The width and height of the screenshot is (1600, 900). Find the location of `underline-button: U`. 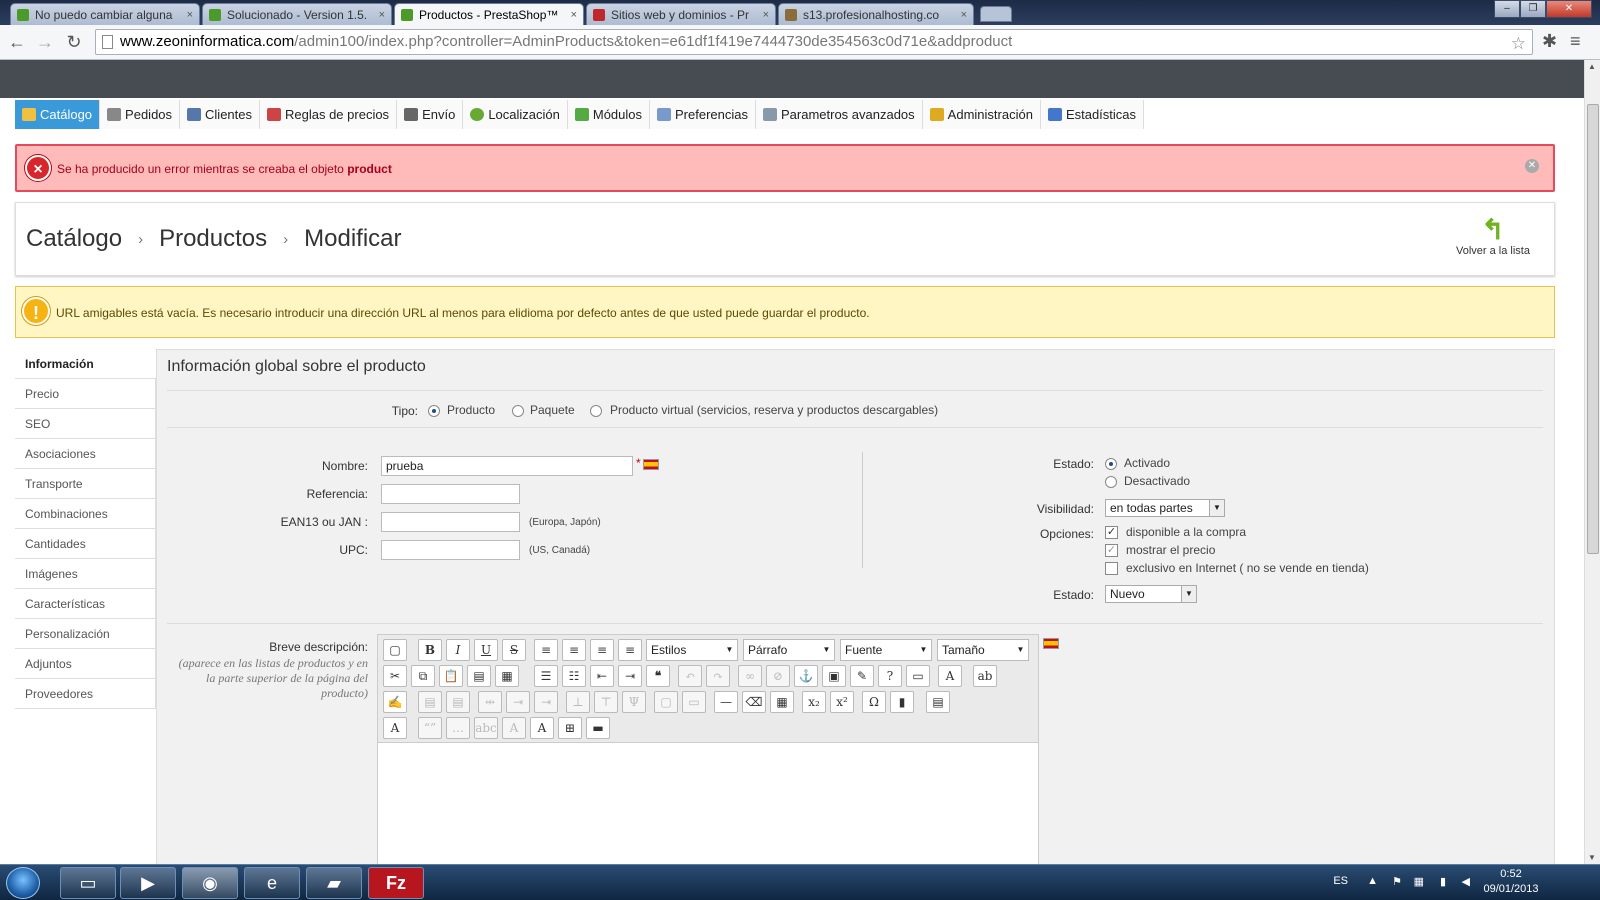

underline-button: U is located at coordinates (486, 650).